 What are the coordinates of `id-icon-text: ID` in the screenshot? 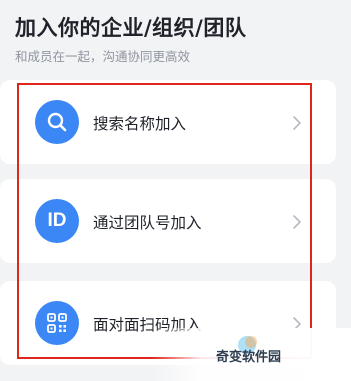 It's located at (57, 220).